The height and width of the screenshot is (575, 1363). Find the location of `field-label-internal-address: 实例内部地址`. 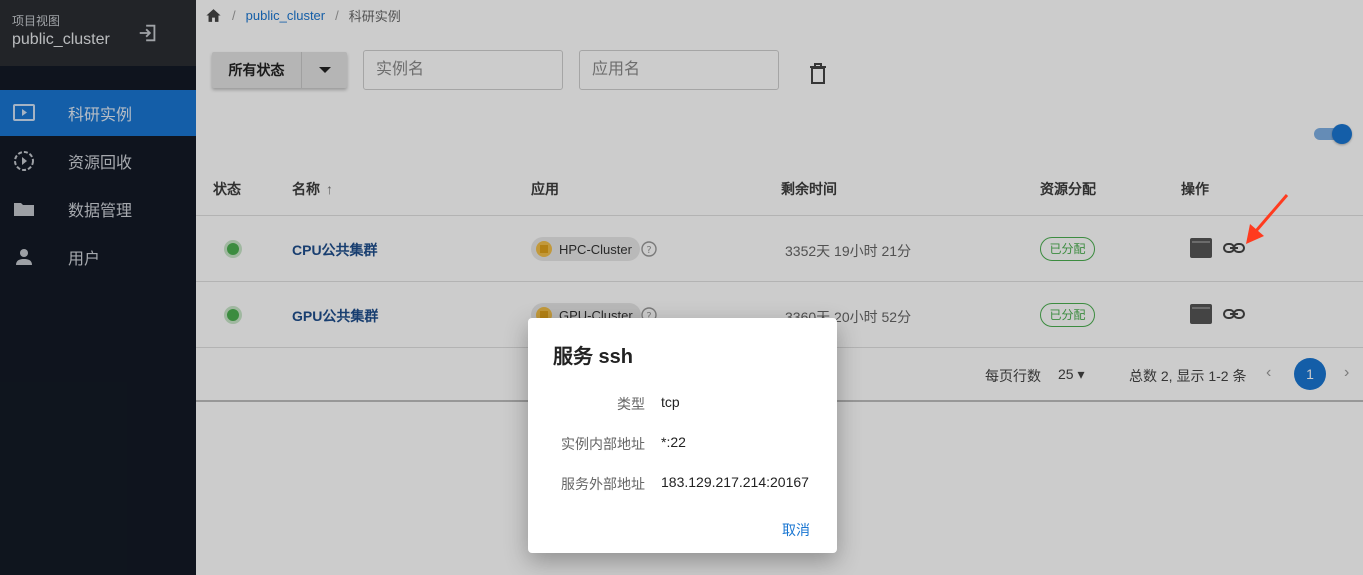

field-label-internal-address: 实例内部地址 is located at coordinates (603, 444).